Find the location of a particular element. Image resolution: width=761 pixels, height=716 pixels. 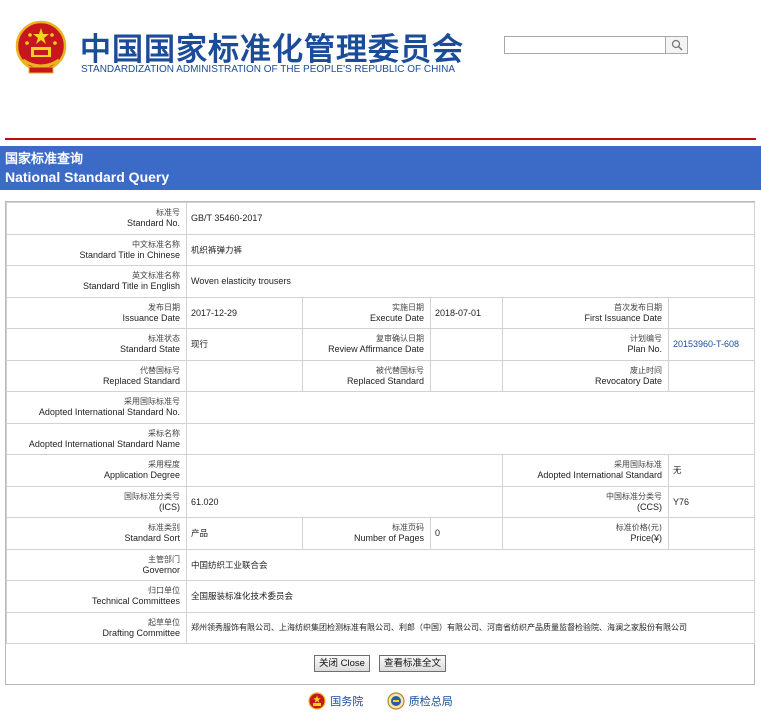

plan-no-label: 计划编号 Plan No. is located at coordinates (585, 344).